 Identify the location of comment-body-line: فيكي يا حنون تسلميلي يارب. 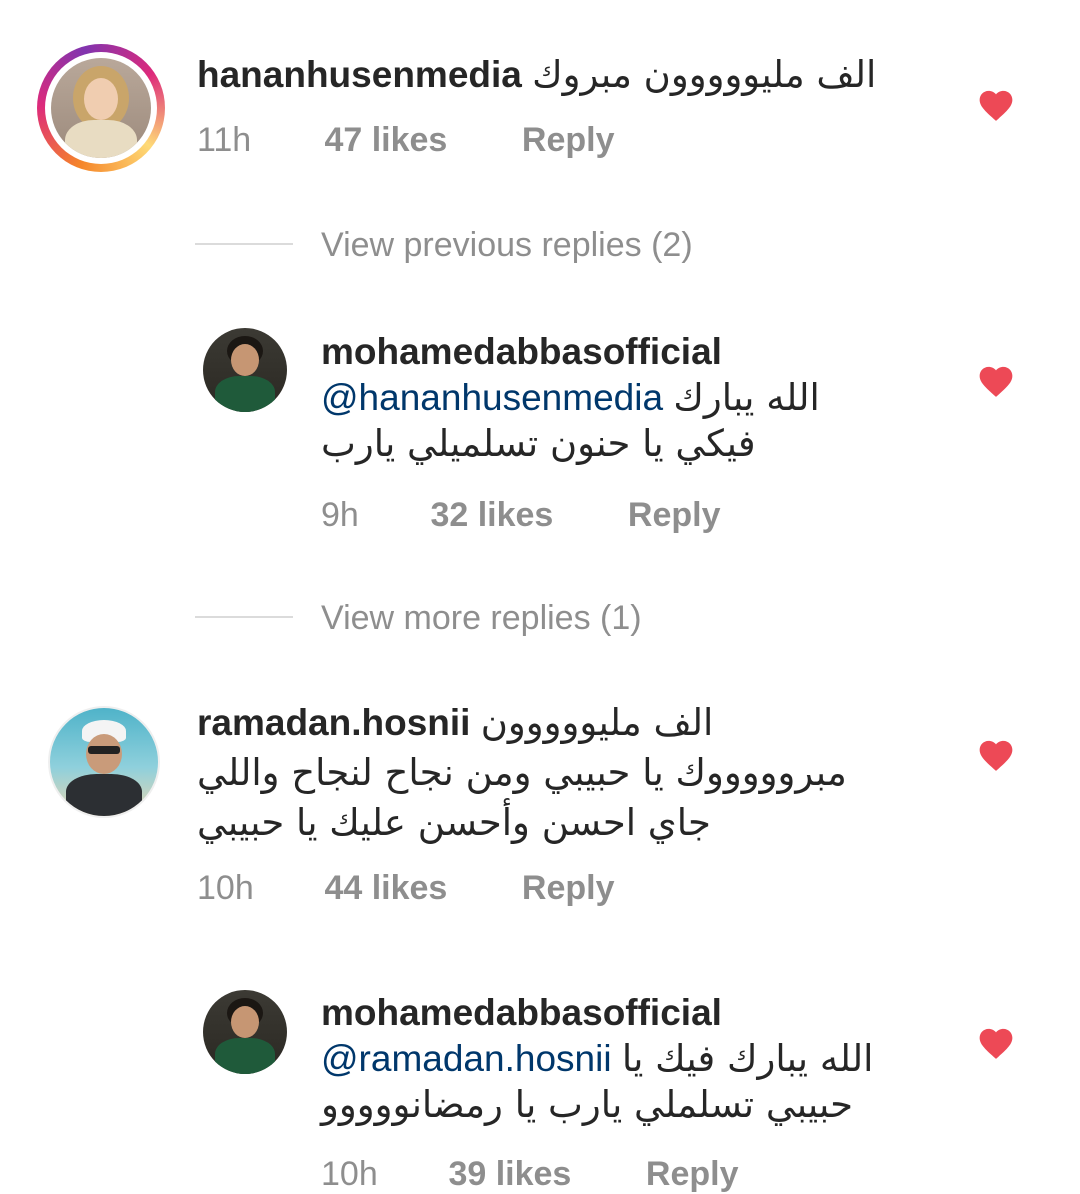
(538, 443).